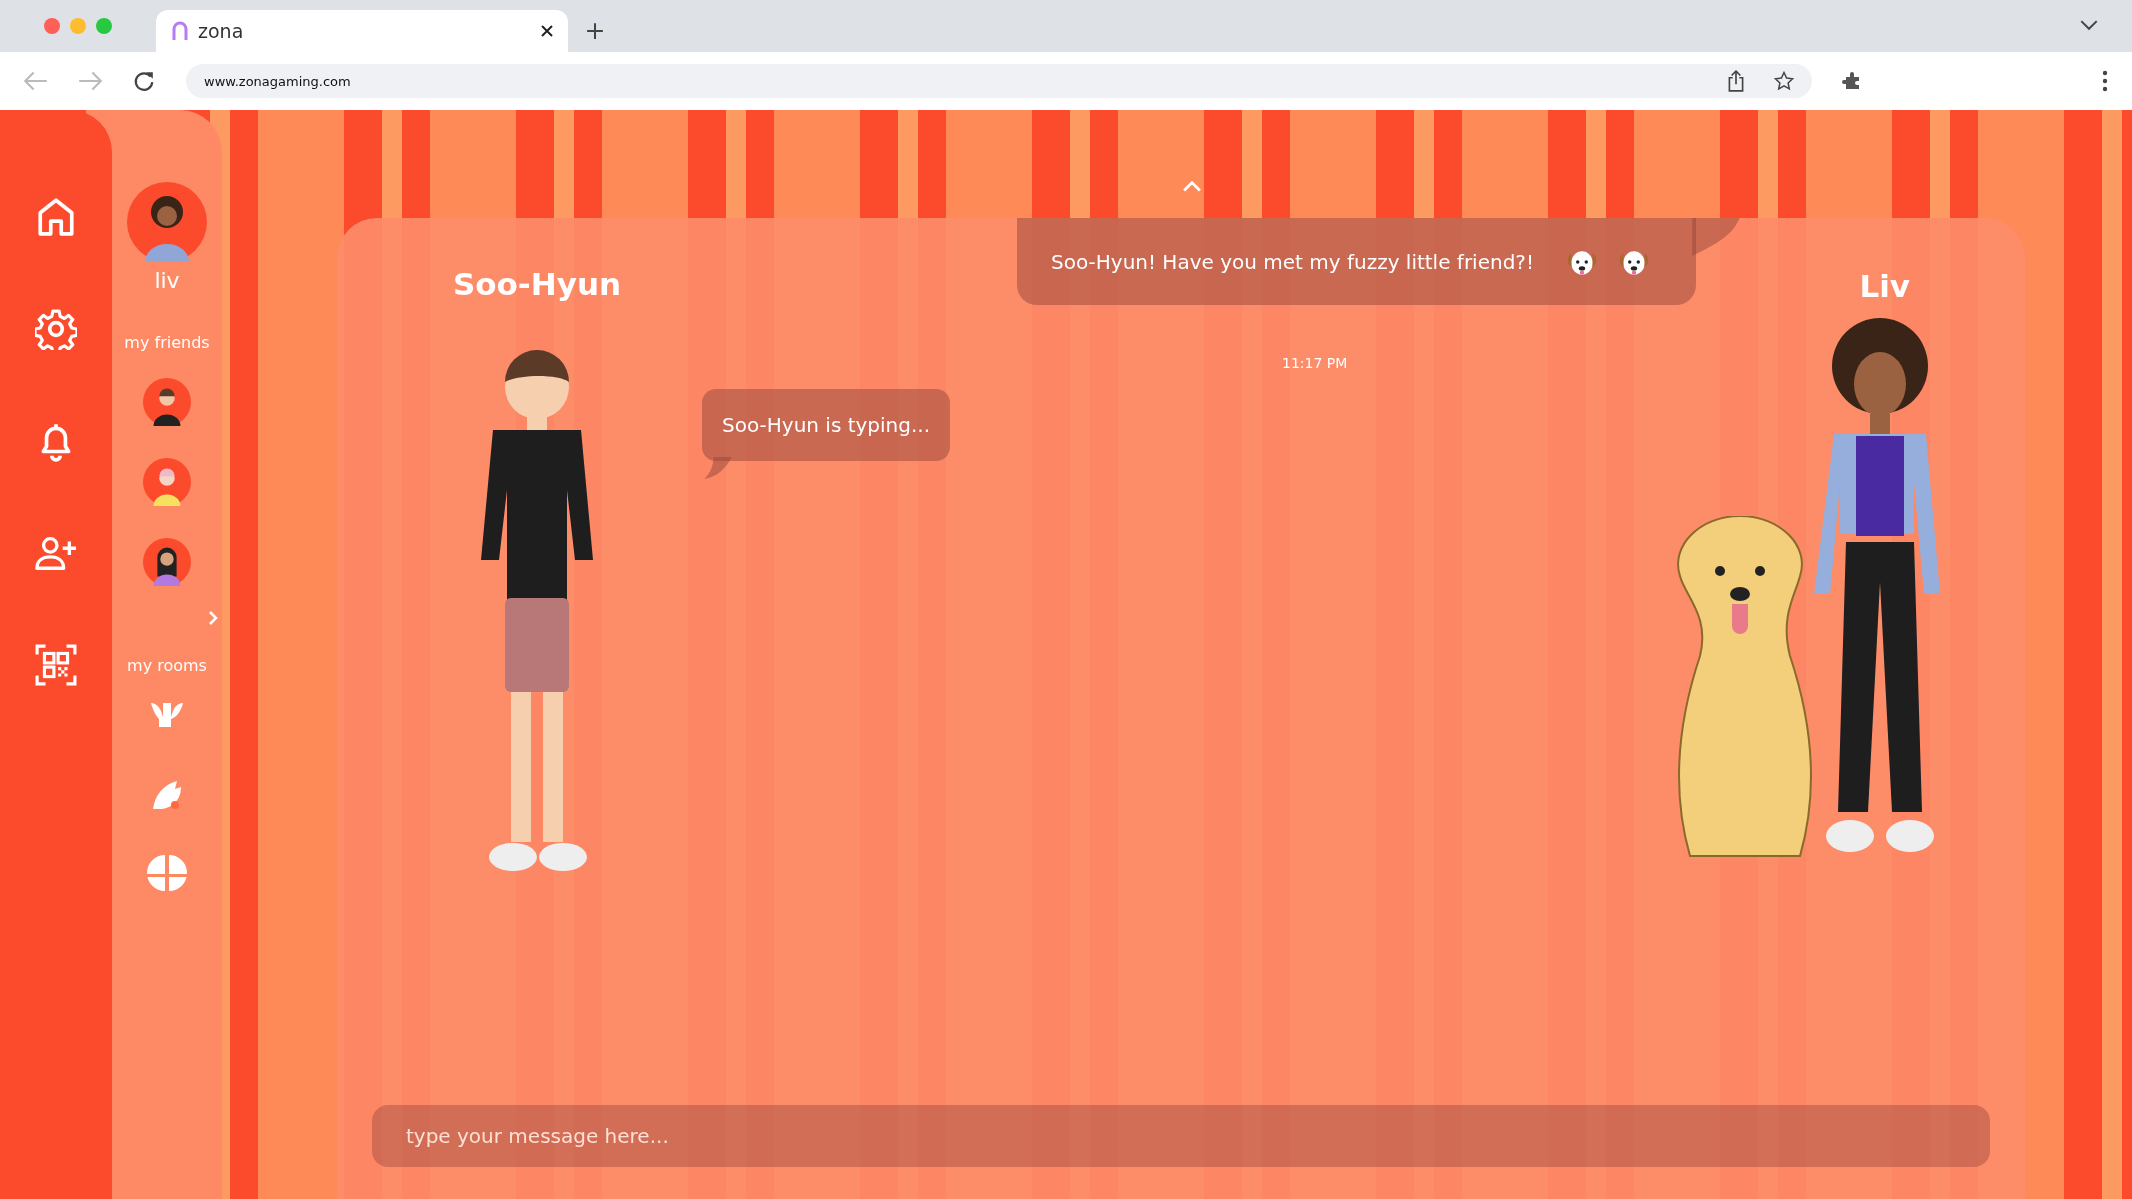 This screenshot has height=1199, width=2132. What do you see at coordinates (1315, 363) in the screenshot?
I see `message-timestamp: 11:17 PM` at bounding box center [1315, 363].